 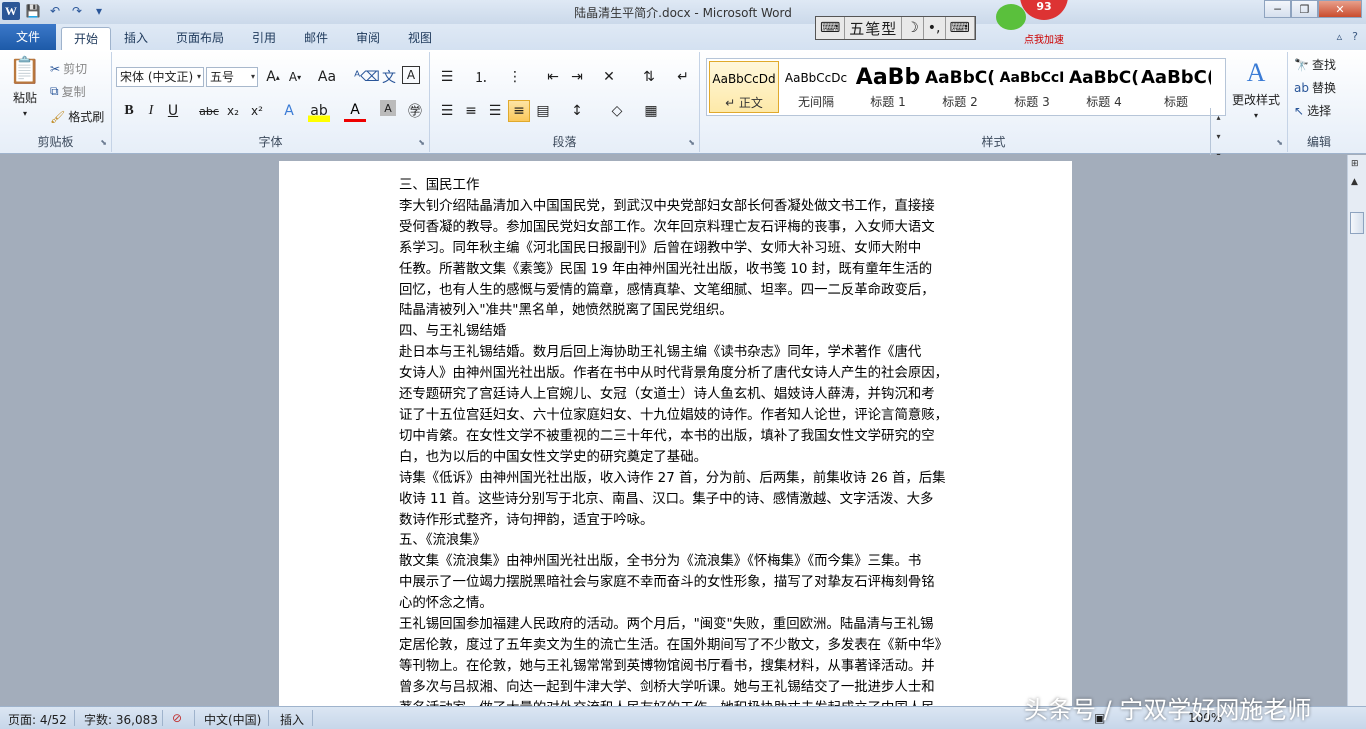 What do you see at coordinates (1256, 89) in the screenshot?
I see `change-styles-button: A 更改样式 ▾` at bounding box center [1256, 89].